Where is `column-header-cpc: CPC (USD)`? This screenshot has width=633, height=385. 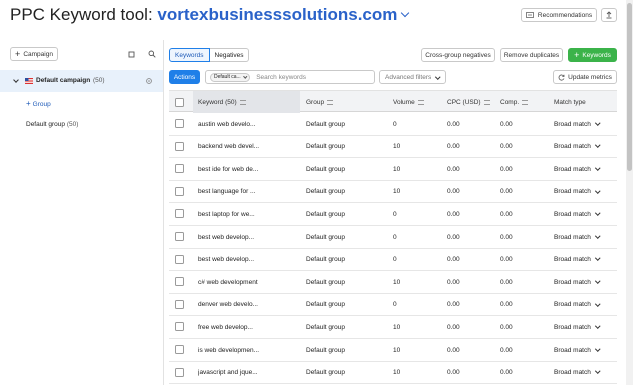 column-header-cpc: CPC (USD) is located at coordinates (472, 102).